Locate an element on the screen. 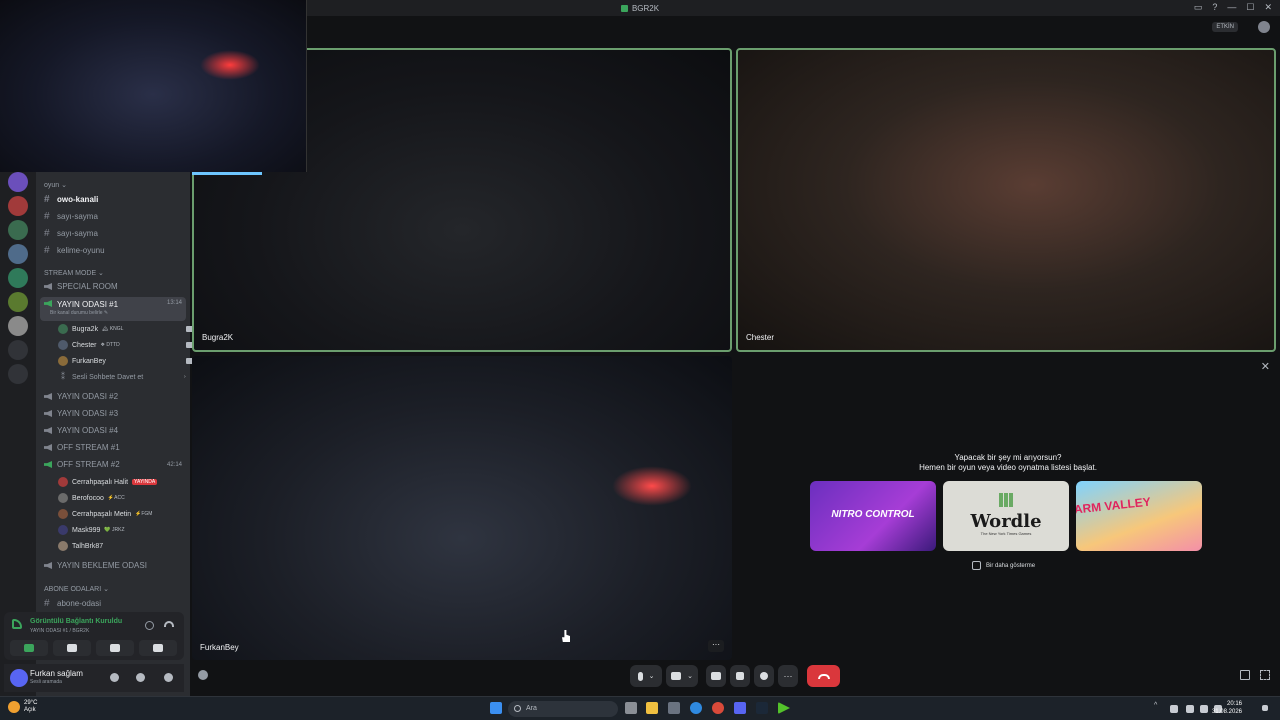  activity-card-farm-valley: FARM VALLEY is located at coordinates (1139, 516).